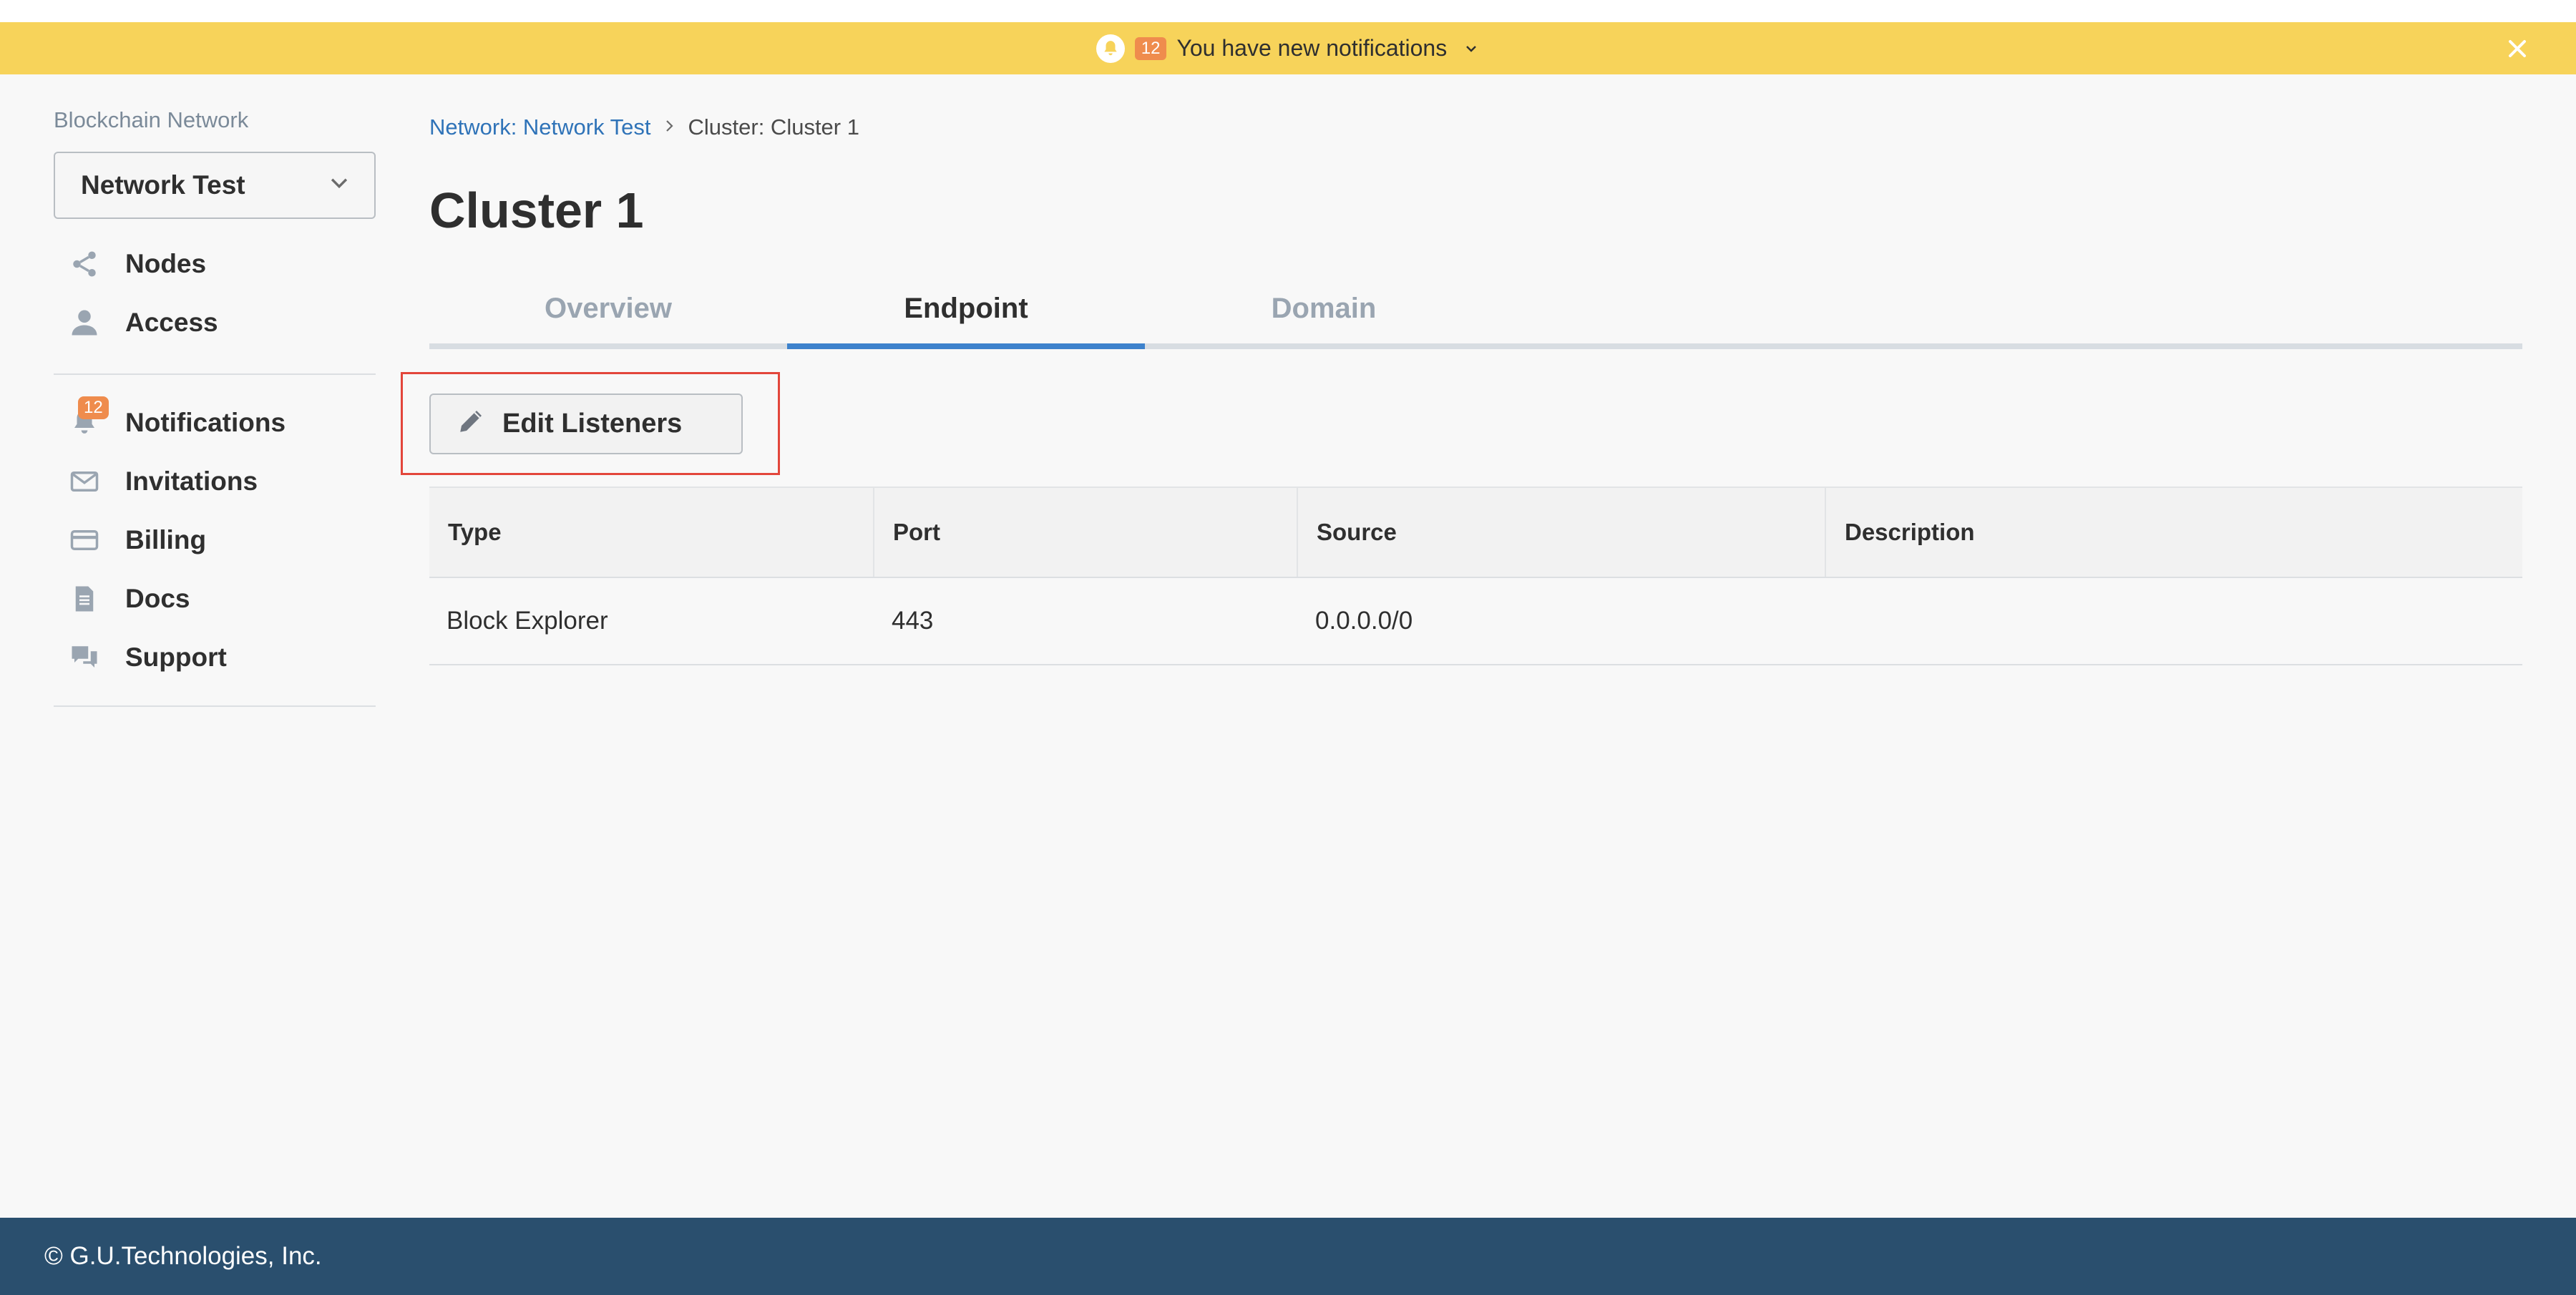 This screenshot has height=1295, width=2576. Describe the element at coordinates (592, 424) in the screenshot. I see `edit-listeners-label: Edit Listeners` at that location.